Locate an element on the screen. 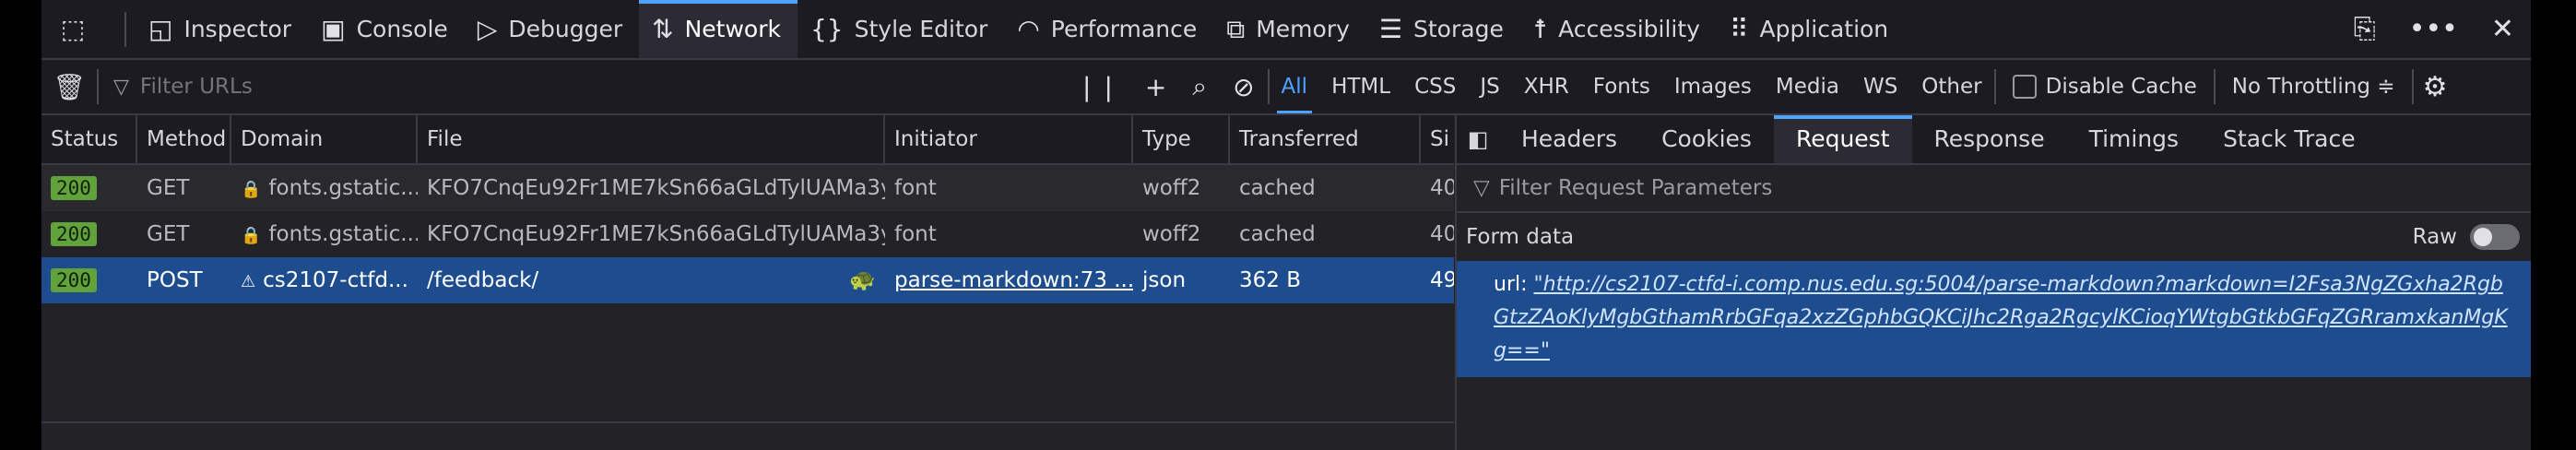  tab-timings: Timings is located at coordinates (2134, 139).